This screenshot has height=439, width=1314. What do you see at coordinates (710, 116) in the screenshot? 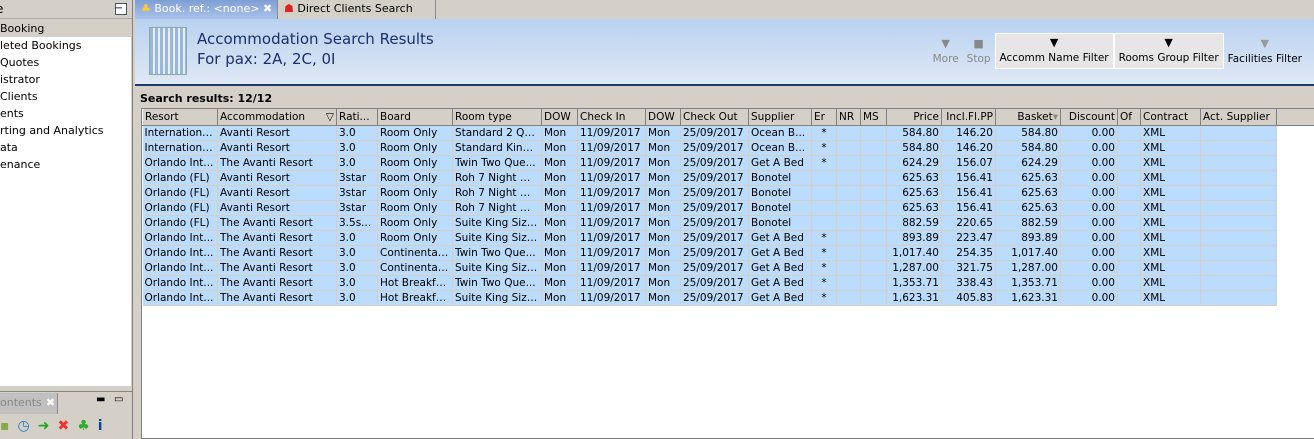
I see `column-label: Check Out` at bounding box center [710, 116].